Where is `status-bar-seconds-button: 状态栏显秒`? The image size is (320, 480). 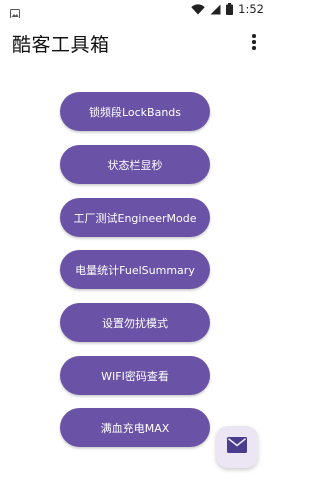
status-bar-seconds-button: 状态栏显秒 is located at coordinates (135, 164).